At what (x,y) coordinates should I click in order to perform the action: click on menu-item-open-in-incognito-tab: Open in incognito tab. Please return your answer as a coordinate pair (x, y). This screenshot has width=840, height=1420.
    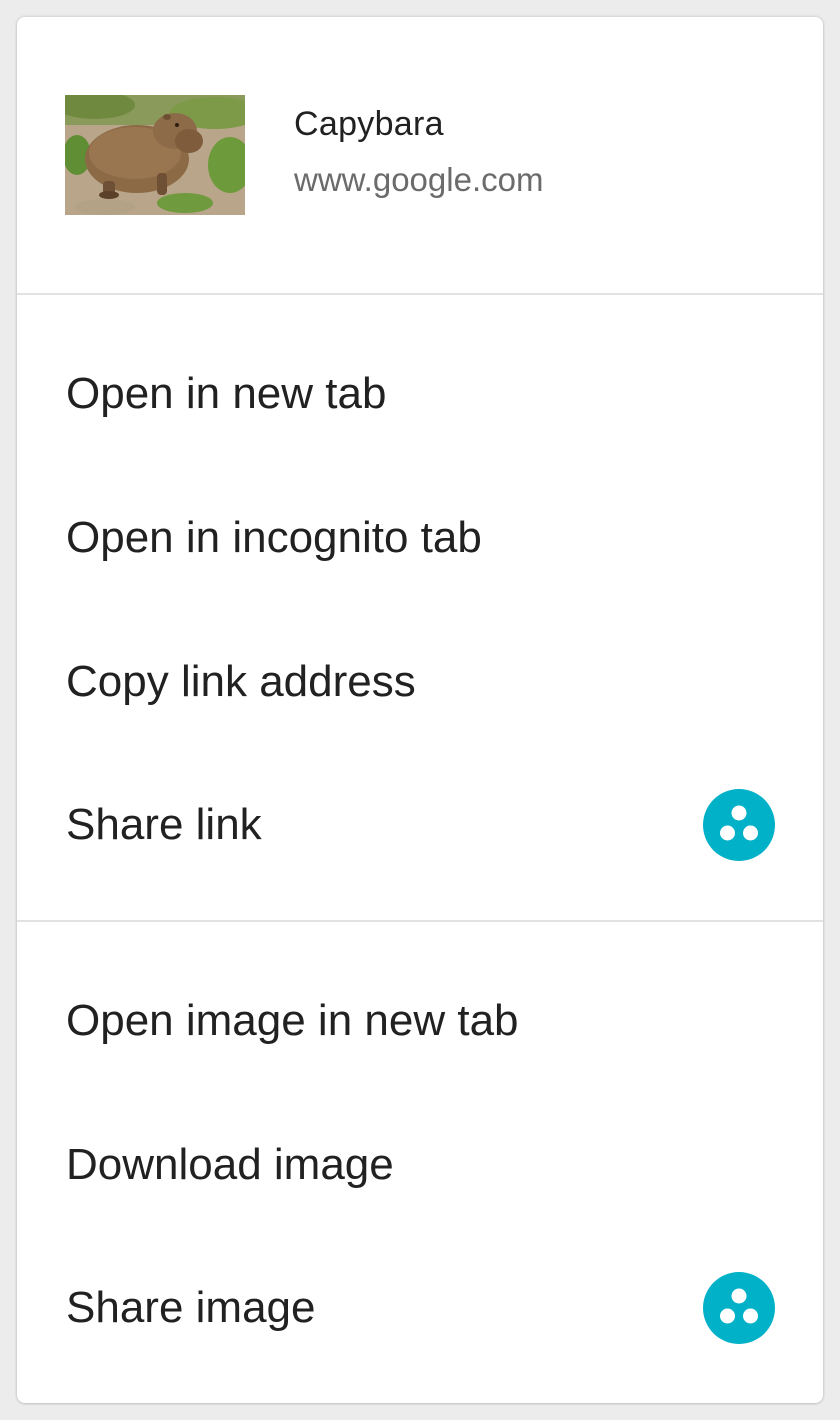
    Looking at the image, I should click on (420, 538).